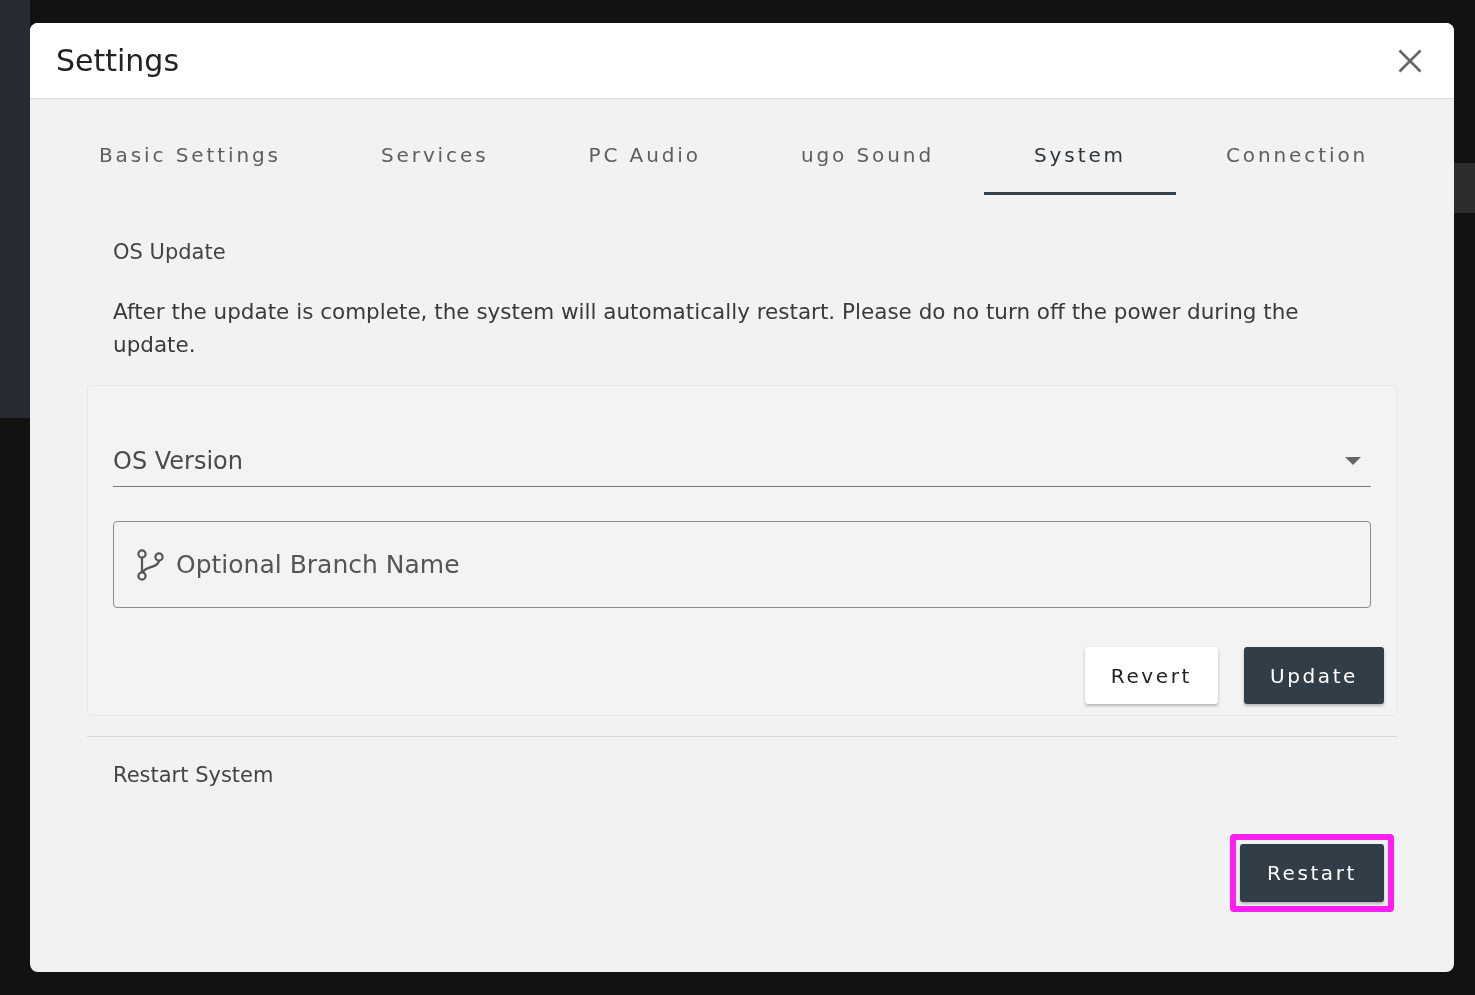 Image resolution: width=1475 pixels, height=995 pixels. Describe the element at coordinates (742, 564) in the screenshot. I see `branch-name-field: Optional Branch Name` at that location.